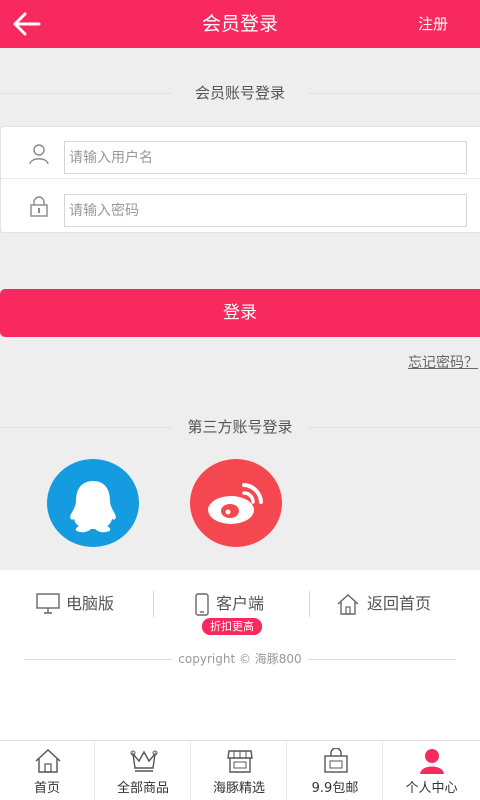  What do you see at coordinates (240, 761) in the screenshot?
I see `shop-icon` at bounding box center [240, 761].